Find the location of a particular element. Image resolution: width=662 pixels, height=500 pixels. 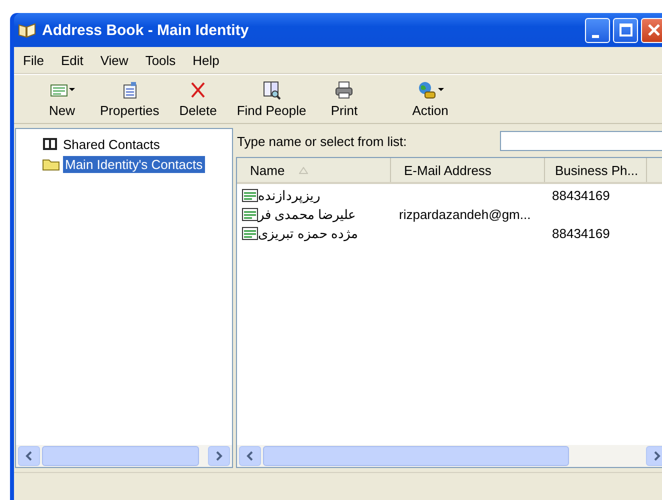

toolbar-button: Action is located at coordinates (430, 99).